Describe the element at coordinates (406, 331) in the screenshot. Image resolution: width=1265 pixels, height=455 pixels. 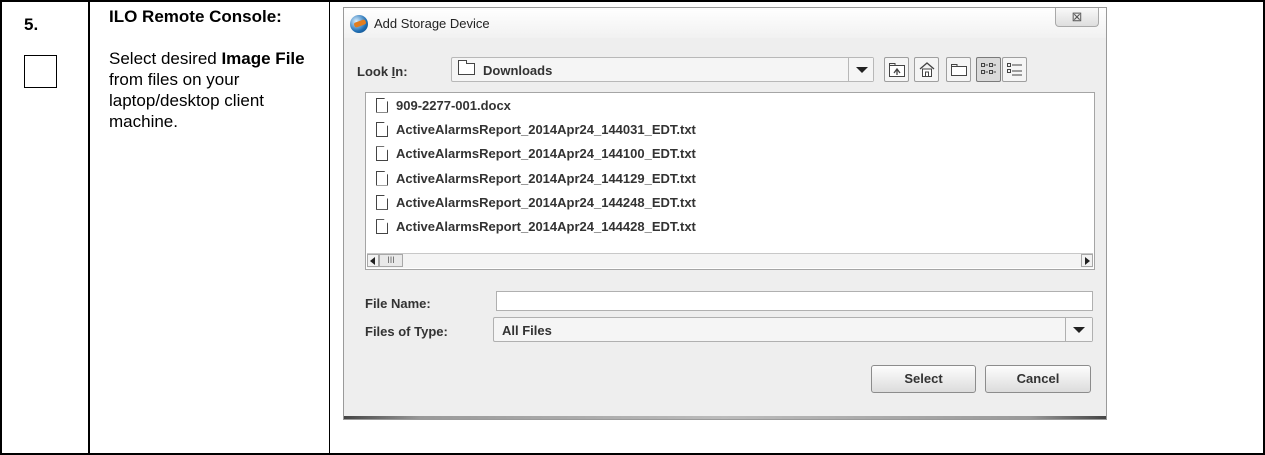
I see `files-of-type-label: Files of Type:` at that location.